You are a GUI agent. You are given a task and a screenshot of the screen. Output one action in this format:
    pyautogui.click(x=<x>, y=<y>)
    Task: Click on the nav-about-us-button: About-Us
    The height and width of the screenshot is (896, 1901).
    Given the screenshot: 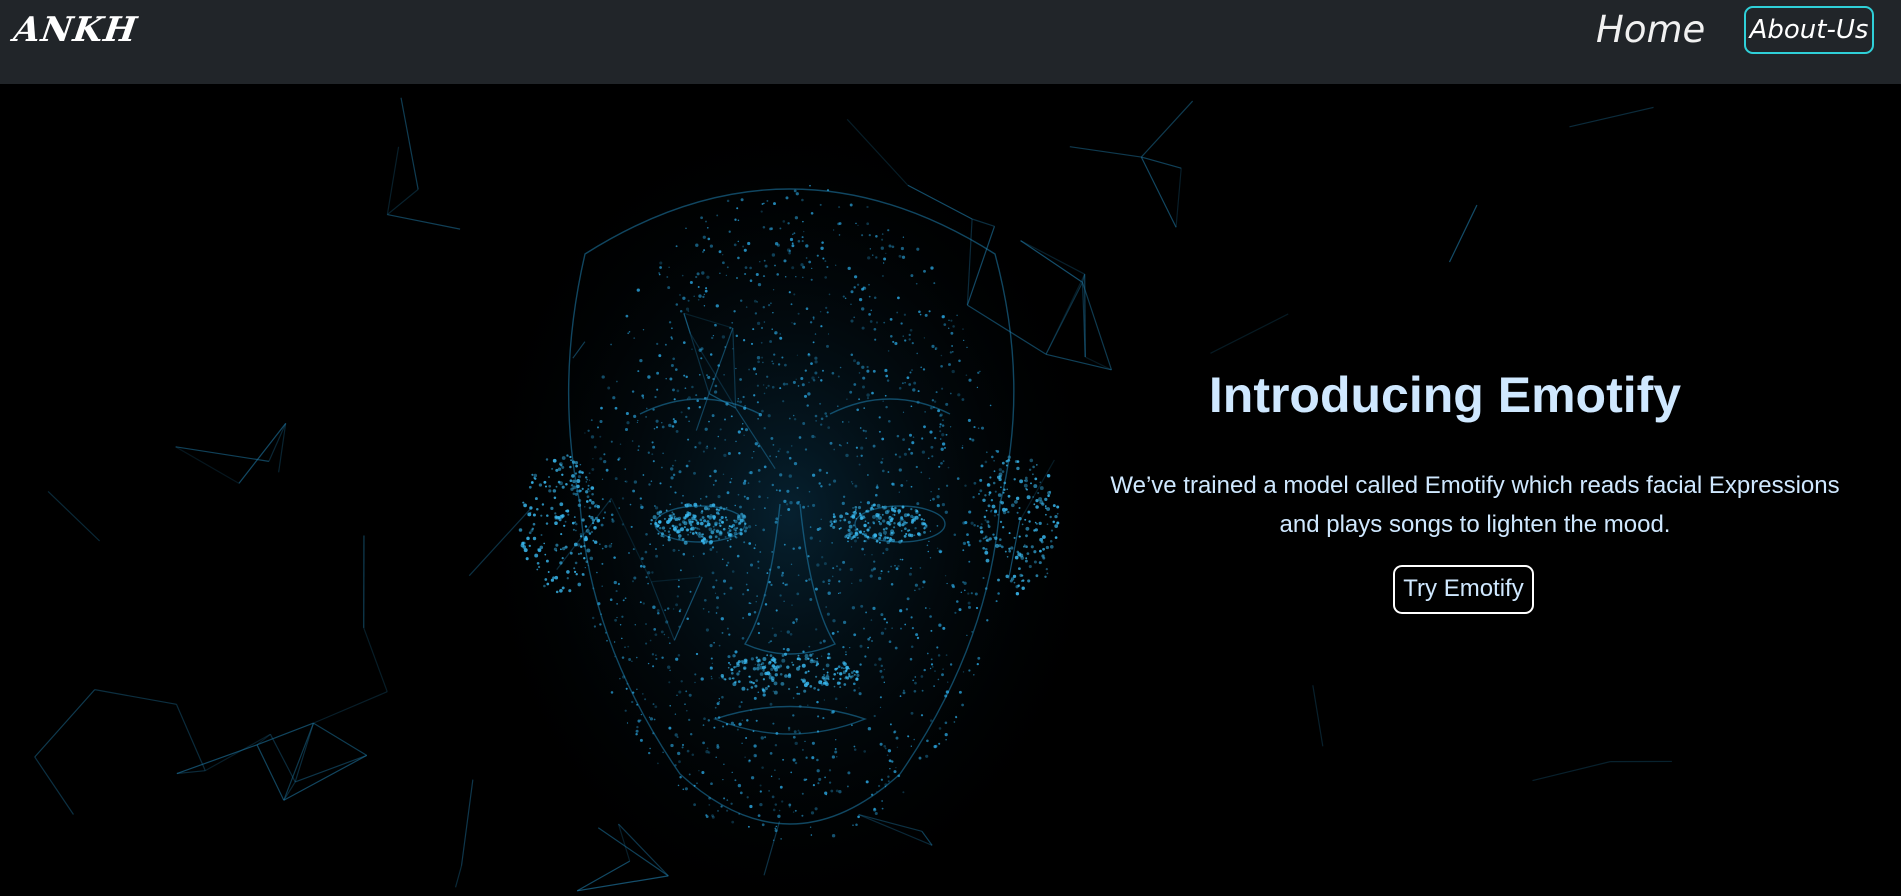 What is the action you would take?
    pyautogui.click(x=1809, y=30)
    